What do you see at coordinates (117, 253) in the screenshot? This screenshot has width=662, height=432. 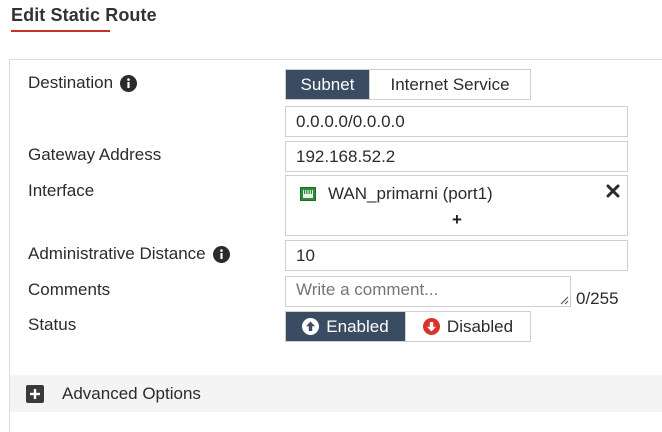 I see `admin-distance-label-text: Administrative Distance` at bounding box center [117, 253].